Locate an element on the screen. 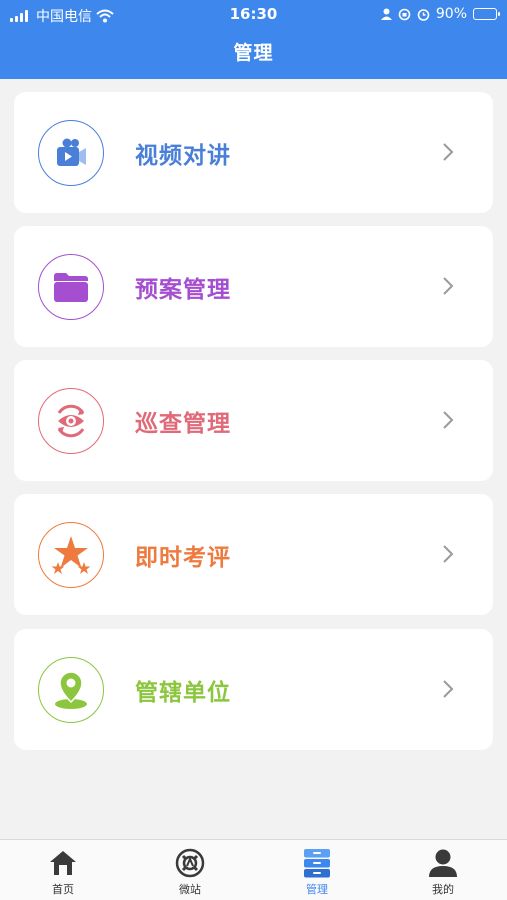  menu-item-label: 视频对讲 is located at coordinates (183, 156).